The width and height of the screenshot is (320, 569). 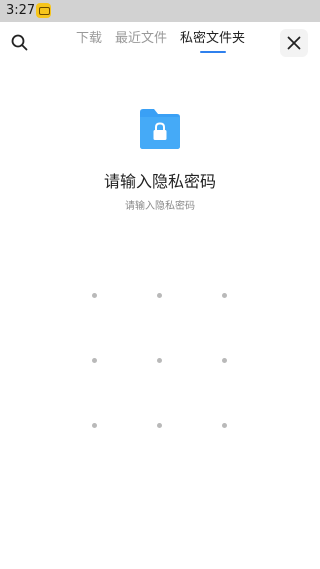 I want to click on tab-private-folder: 私密文件夹, so click(x=212, y=39).